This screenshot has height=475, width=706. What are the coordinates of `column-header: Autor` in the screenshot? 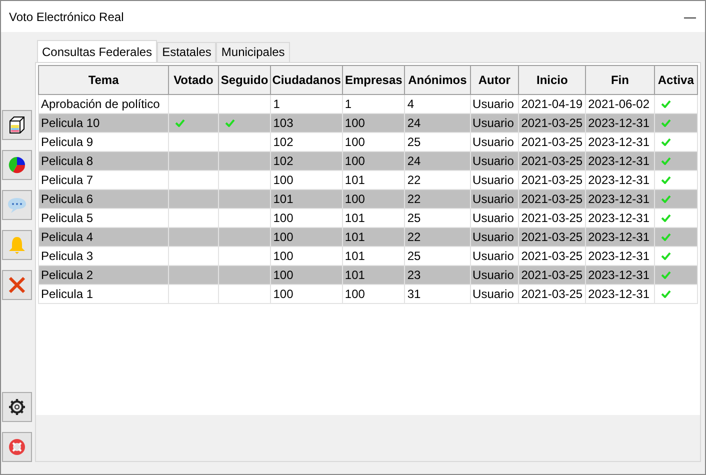 It's located at (494, 80).